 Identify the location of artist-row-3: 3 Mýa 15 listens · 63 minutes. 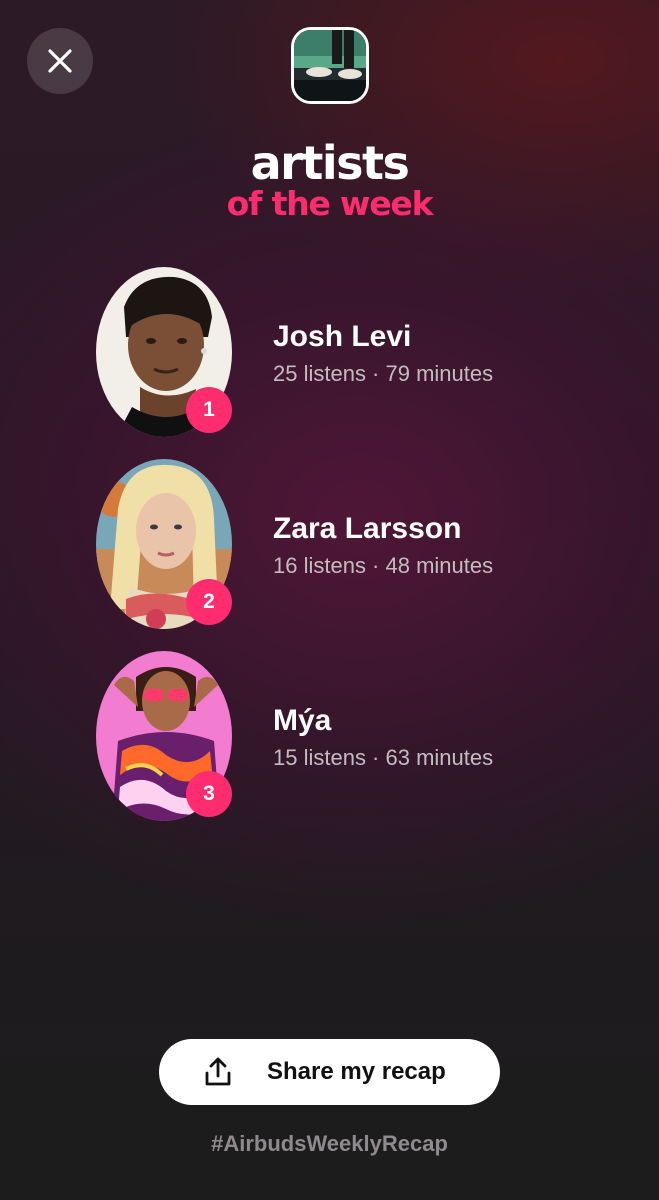
(356, 736).